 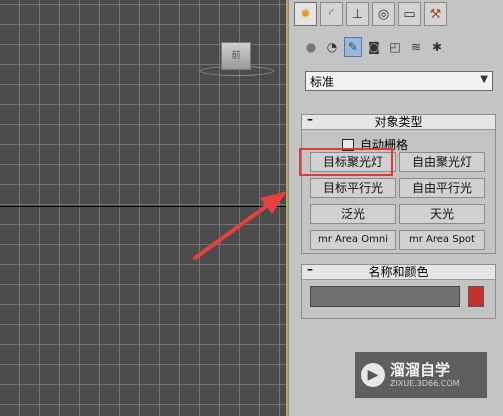 I want to click on watermark-subtitle: ZIXUE.3D66.COM, so click(x=425, y=383).